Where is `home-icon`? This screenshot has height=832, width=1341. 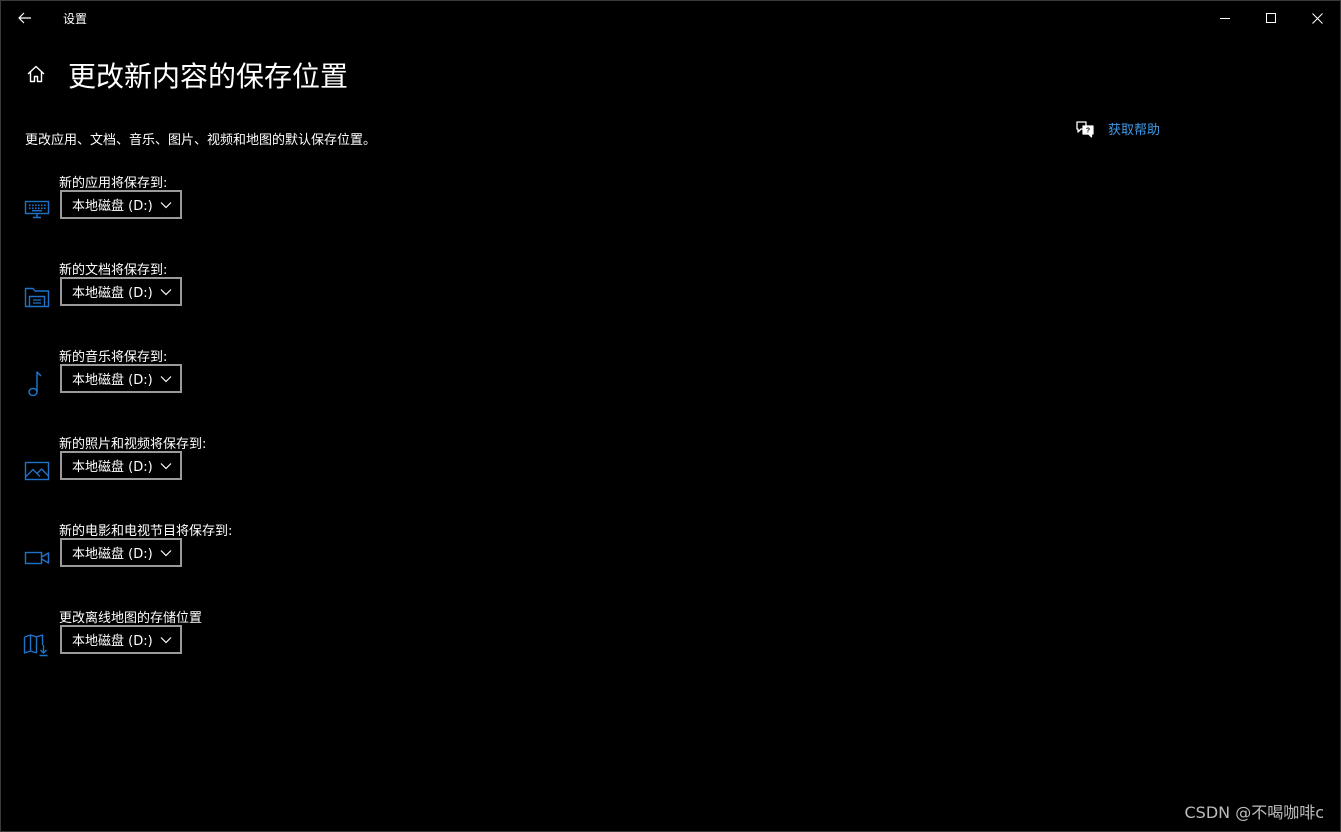
home-icon is located at coordinates (36, 74).